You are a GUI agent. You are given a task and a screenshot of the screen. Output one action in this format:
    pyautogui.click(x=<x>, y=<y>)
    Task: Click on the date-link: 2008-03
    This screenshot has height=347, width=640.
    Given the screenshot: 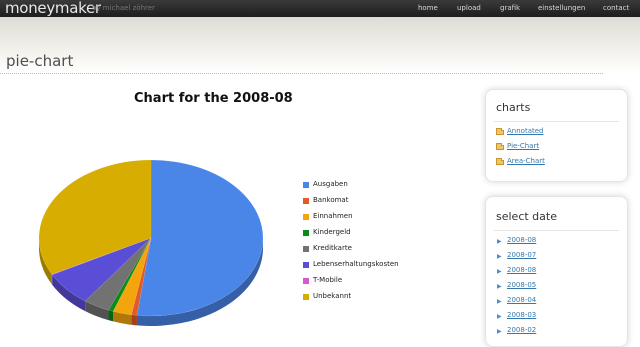 What is the action you would take?
    pyautogui.click(x=521, y=315)
    